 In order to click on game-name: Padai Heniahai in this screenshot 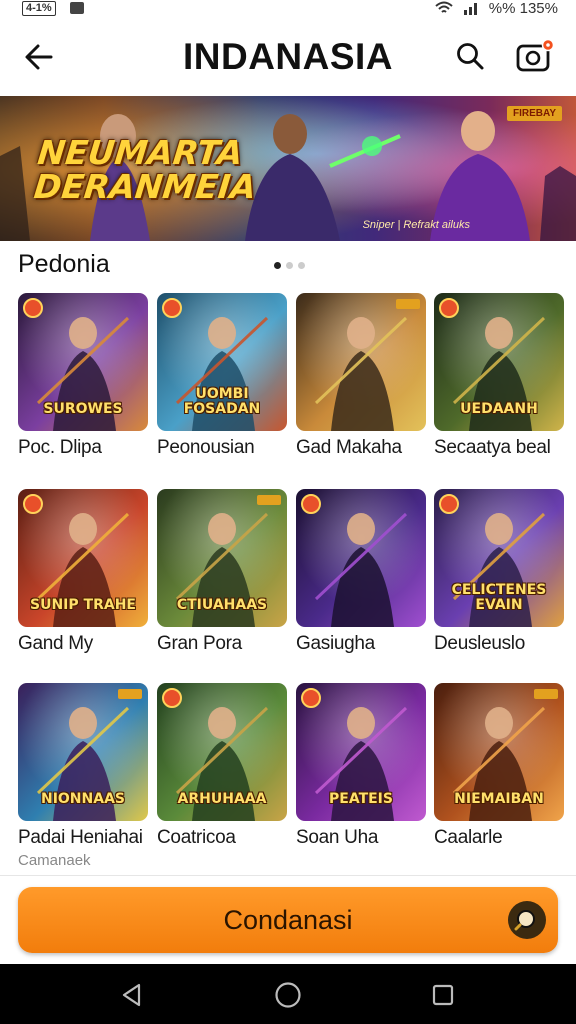, I will do `click(80, 837)`.